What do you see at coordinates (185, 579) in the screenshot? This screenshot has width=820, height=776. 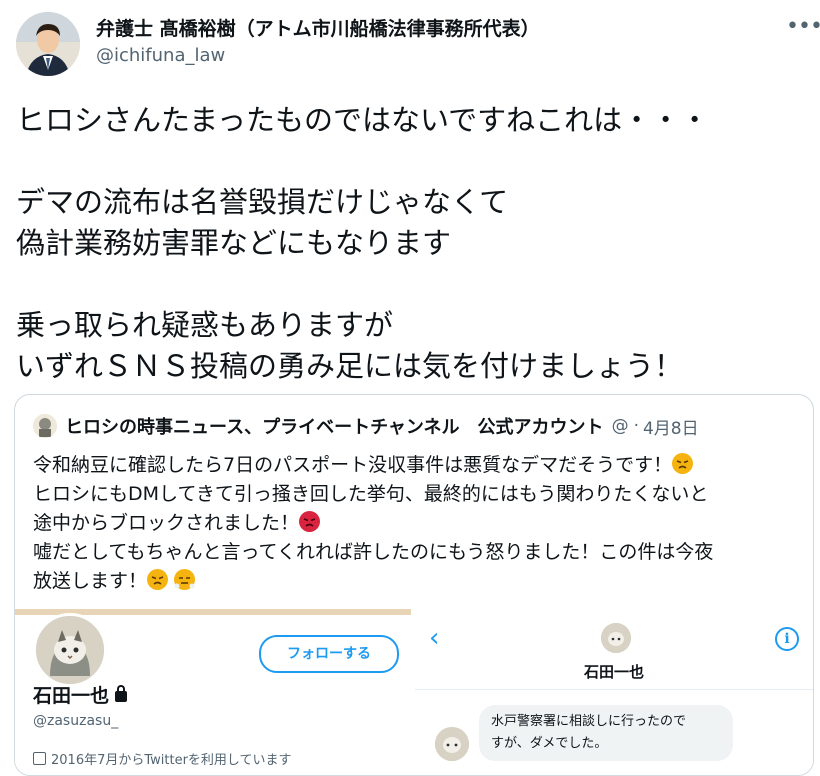 I see `steam-nose-face-icon` at bounding box center [185, 579].